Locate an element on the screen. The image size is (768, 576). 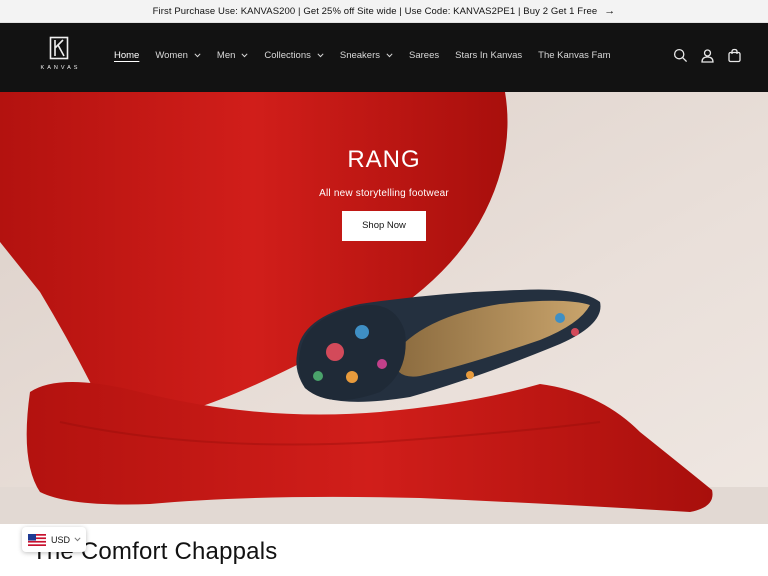
nav-item-collections: Collections is located at coordinates (294, 55).